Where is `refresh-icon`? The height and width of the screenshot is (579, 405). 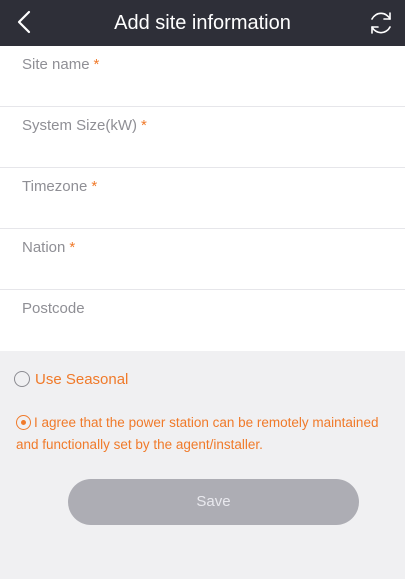 refresh-icon is located at coordinates (381, 23).